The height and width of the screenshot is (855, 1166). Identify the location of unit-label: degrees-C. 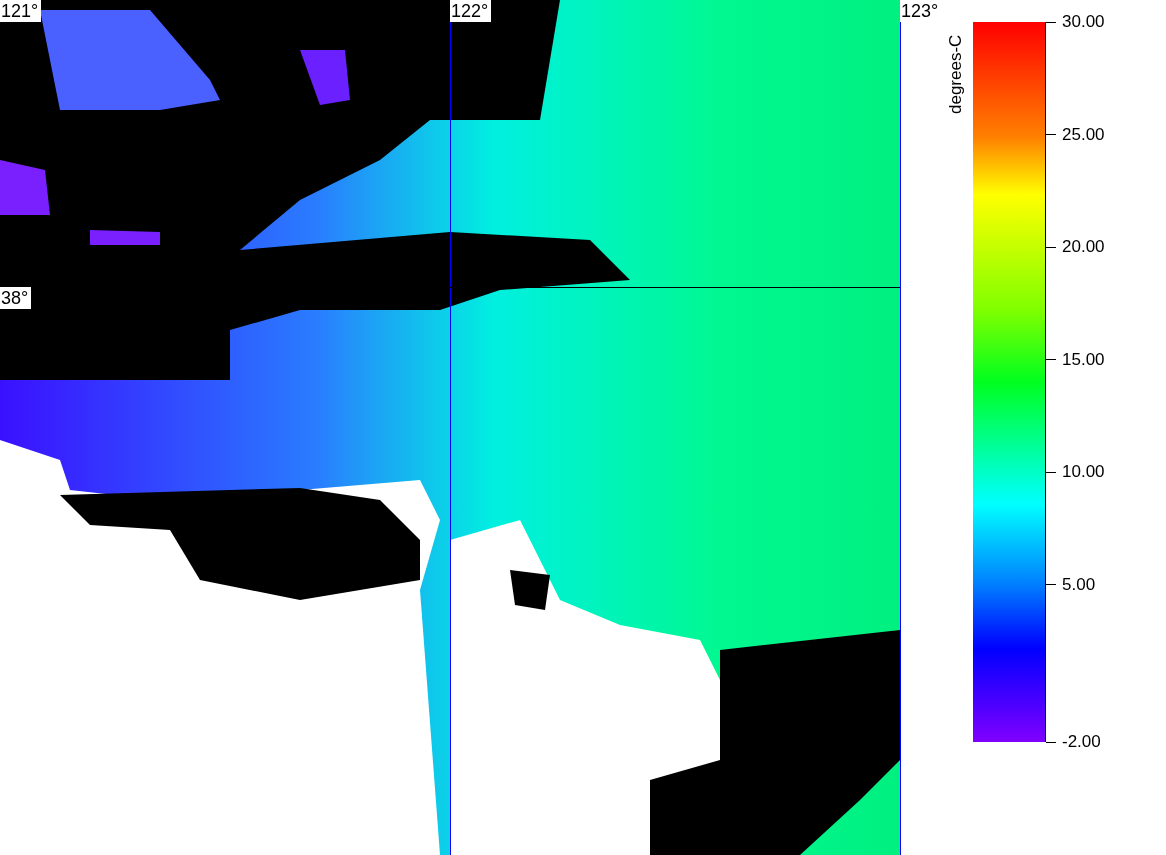
(955, 74).